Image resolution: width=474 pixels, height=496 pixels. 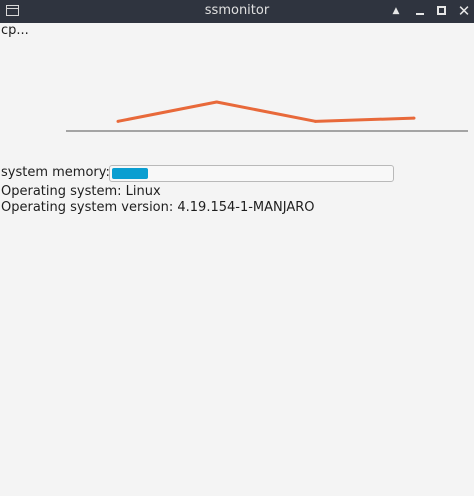 I want to click on title-bar: ssmonitor ▲ ✕, so click(x=237, y=11).